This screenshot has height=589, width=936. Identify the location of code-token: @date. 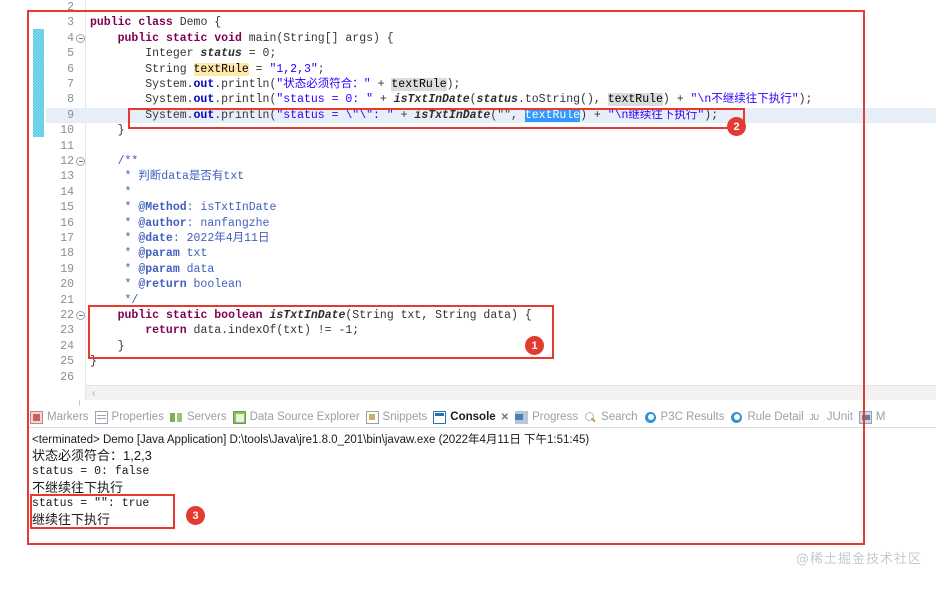
(155, 238).